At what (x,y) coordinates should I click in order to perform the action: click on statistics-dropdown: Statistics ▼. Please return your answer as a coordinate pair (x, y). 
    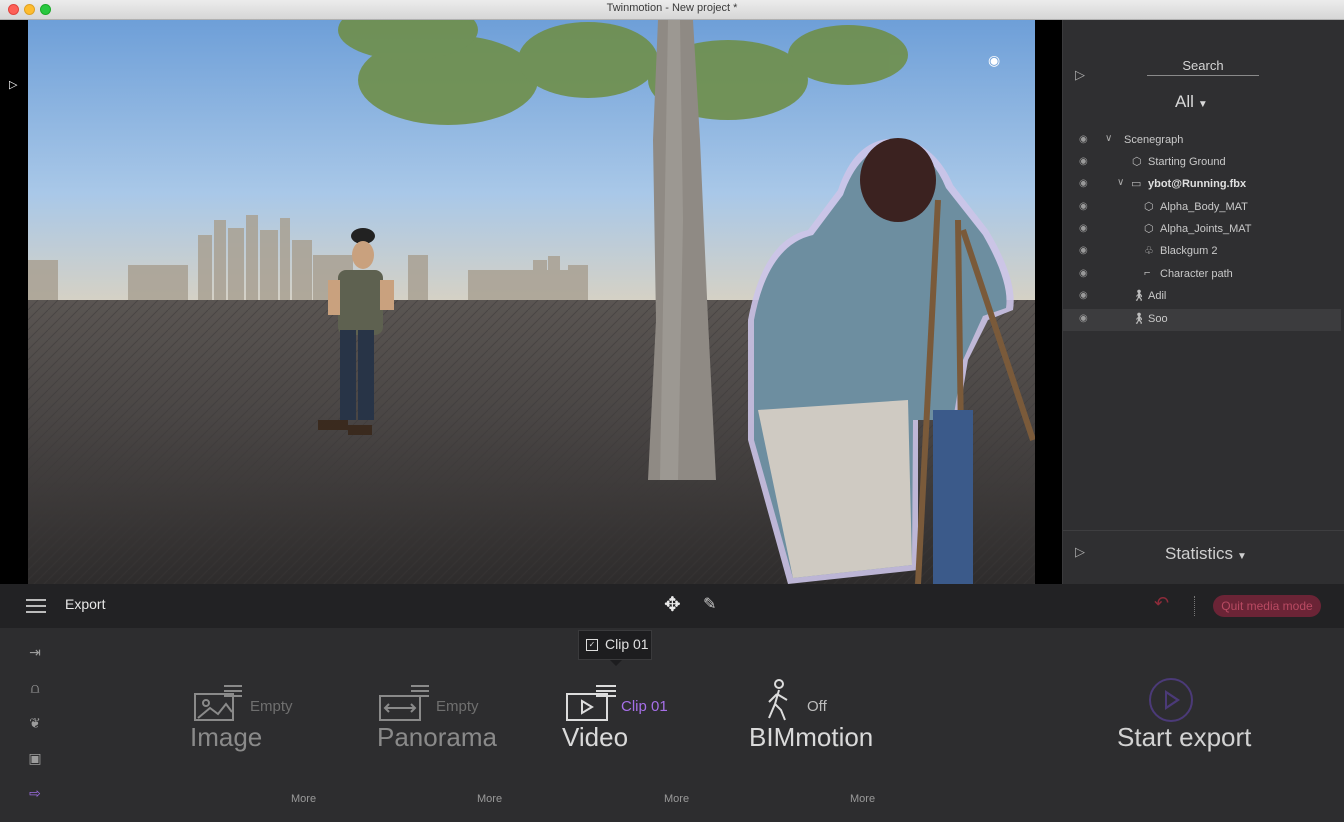
    Looking at the image, I should click on (1206, 554).